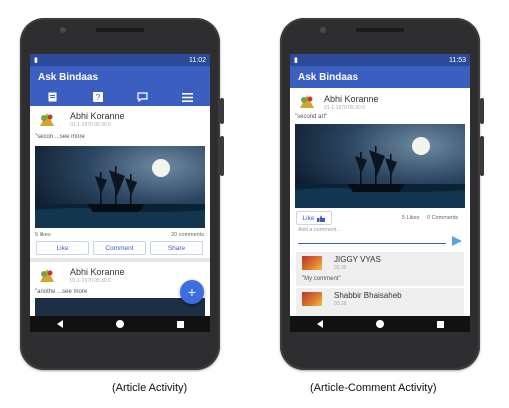 The width and height of the screenshot is (509, 408). I want to click on document-icon, so click(52, 97).